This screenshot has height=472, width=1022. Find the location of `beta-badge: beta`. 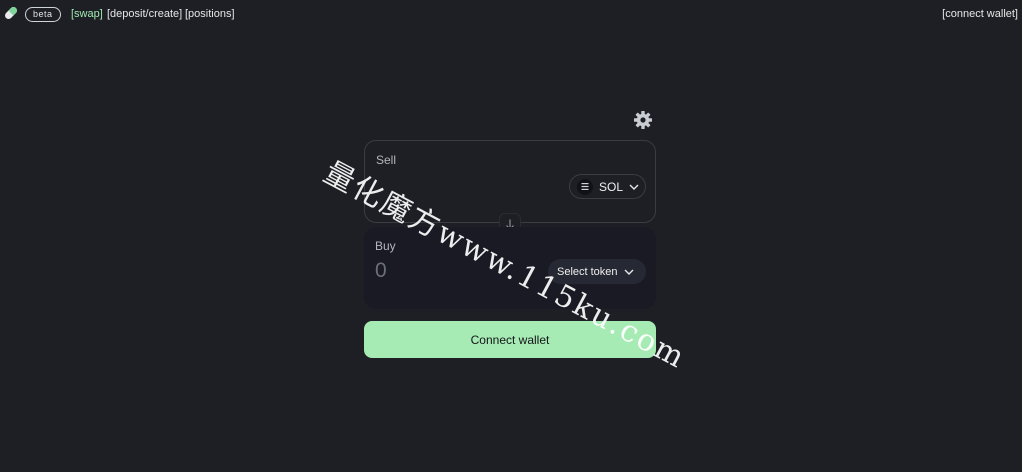

beta-badge: beta is located at coordinates (43, 14).